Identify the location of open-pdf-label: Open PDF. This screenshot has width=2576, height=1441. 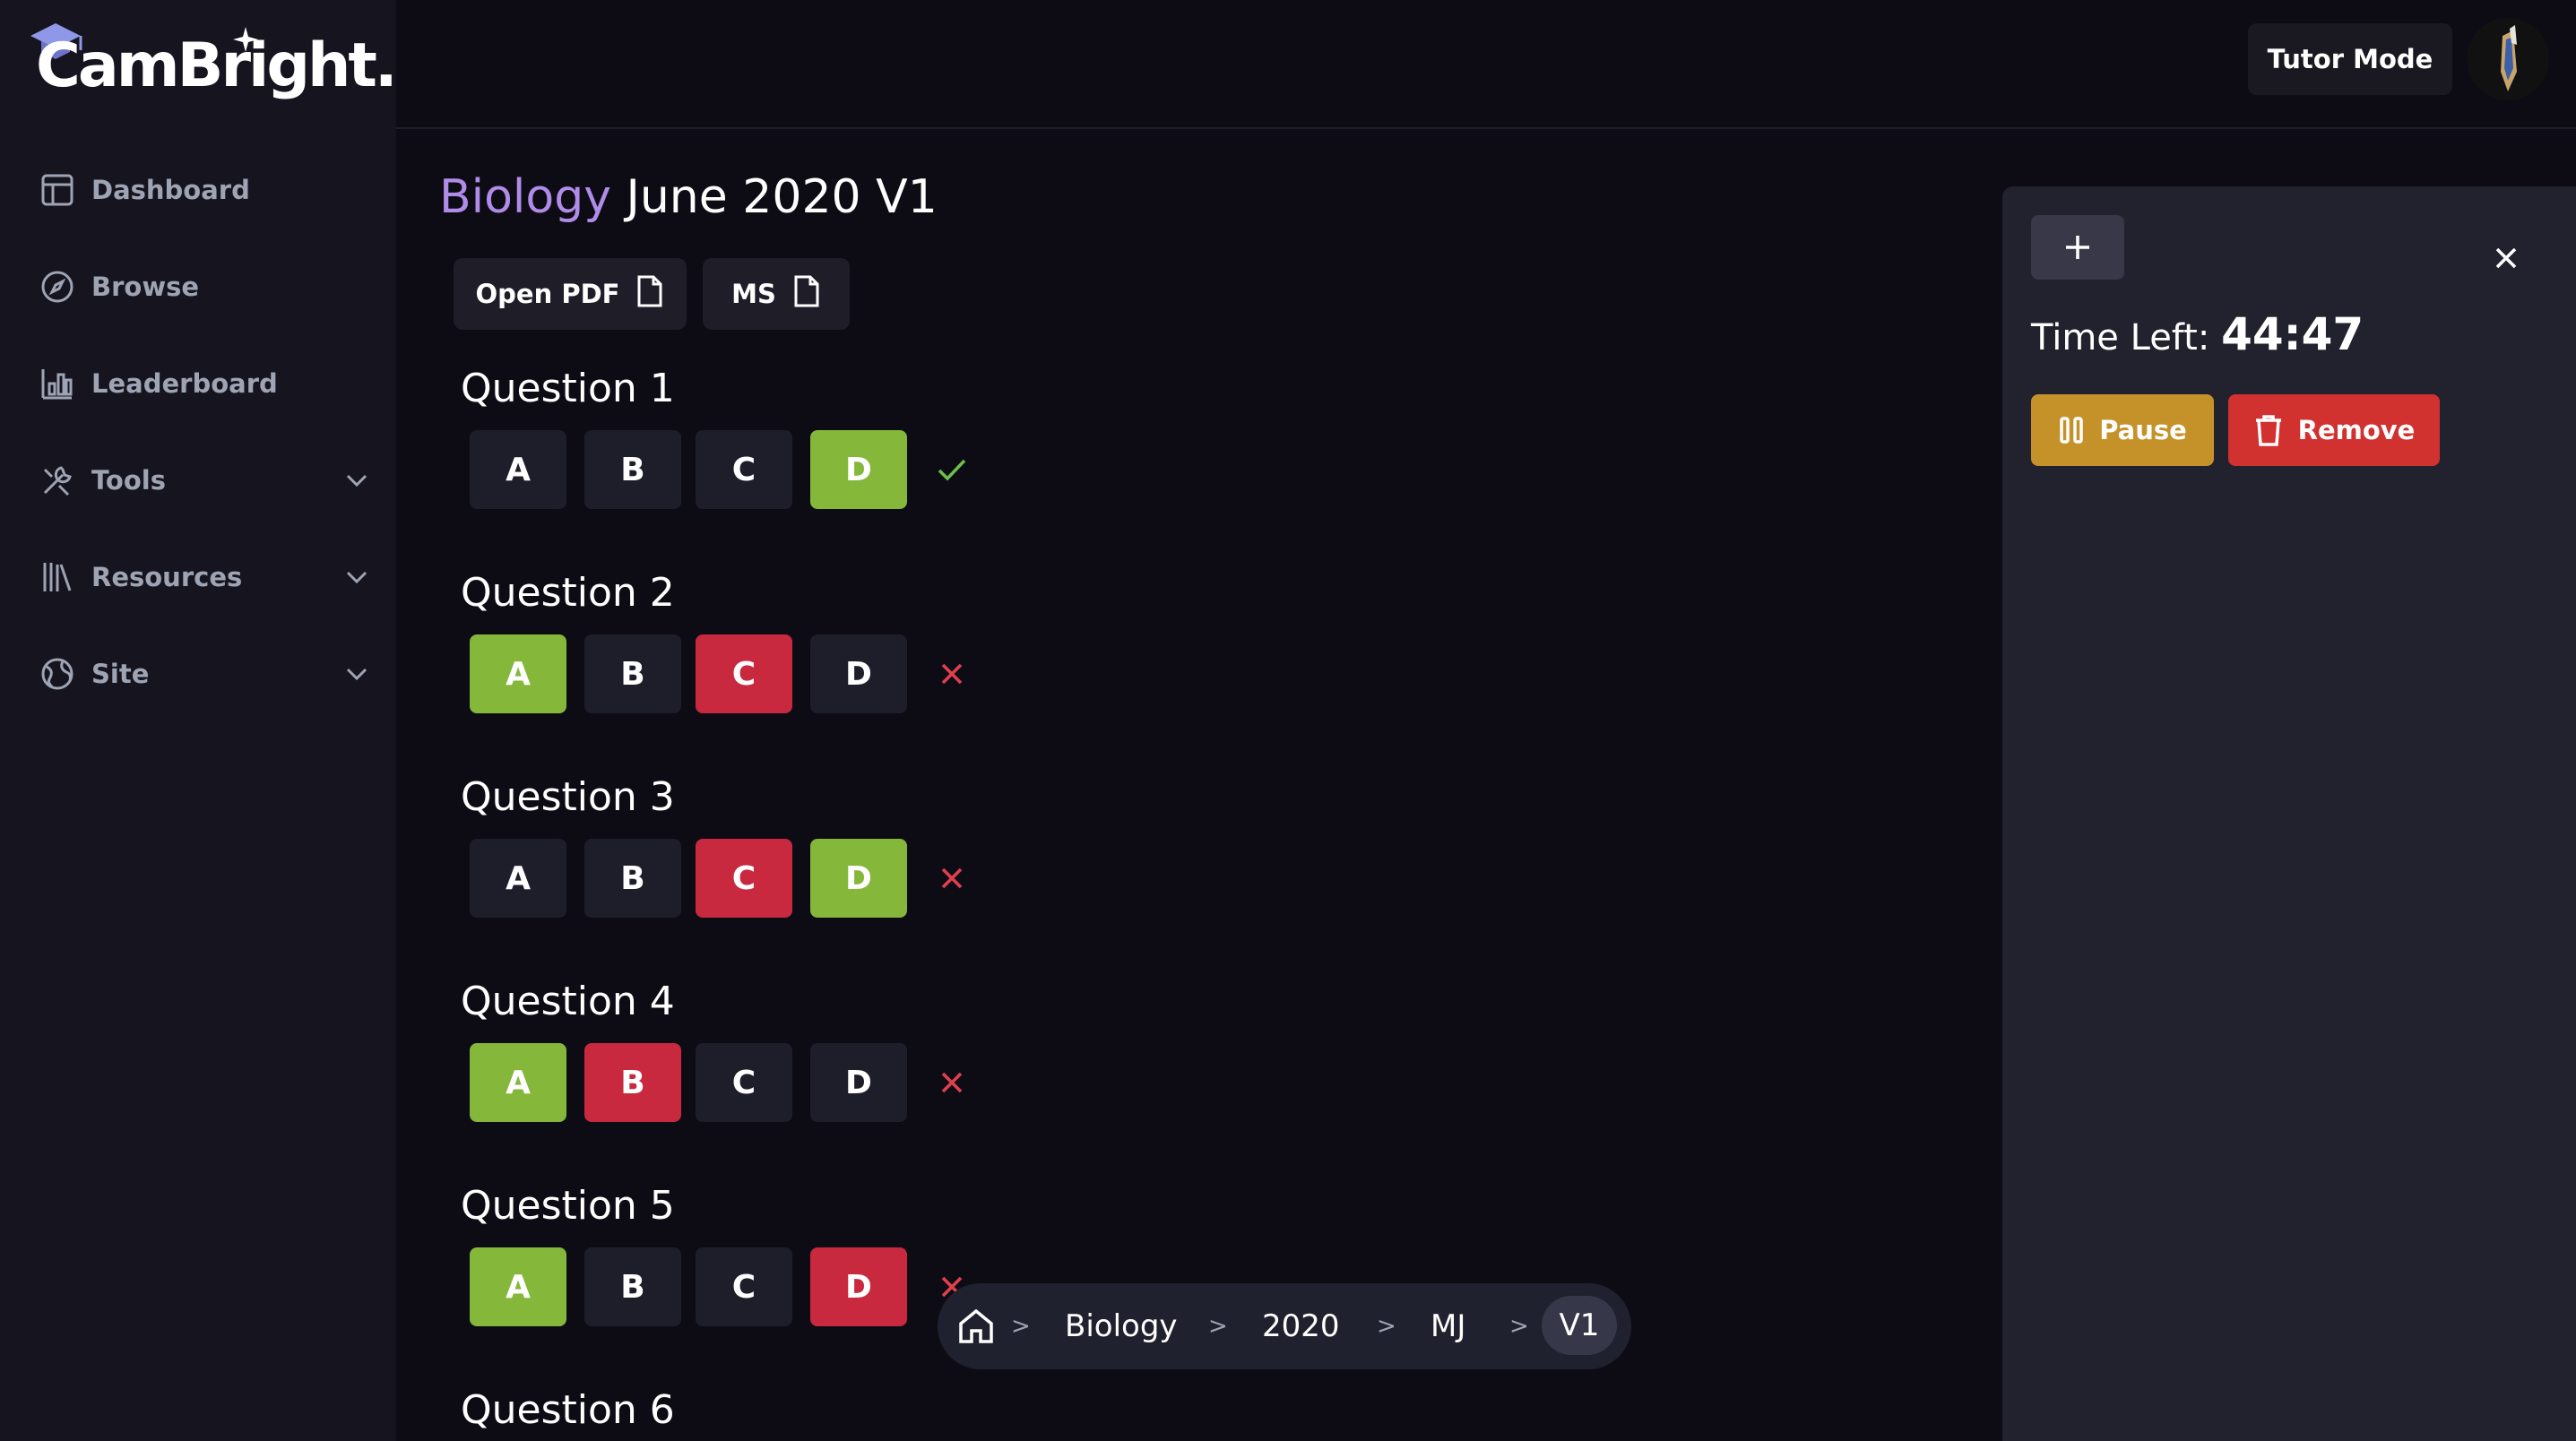
(547, 294).